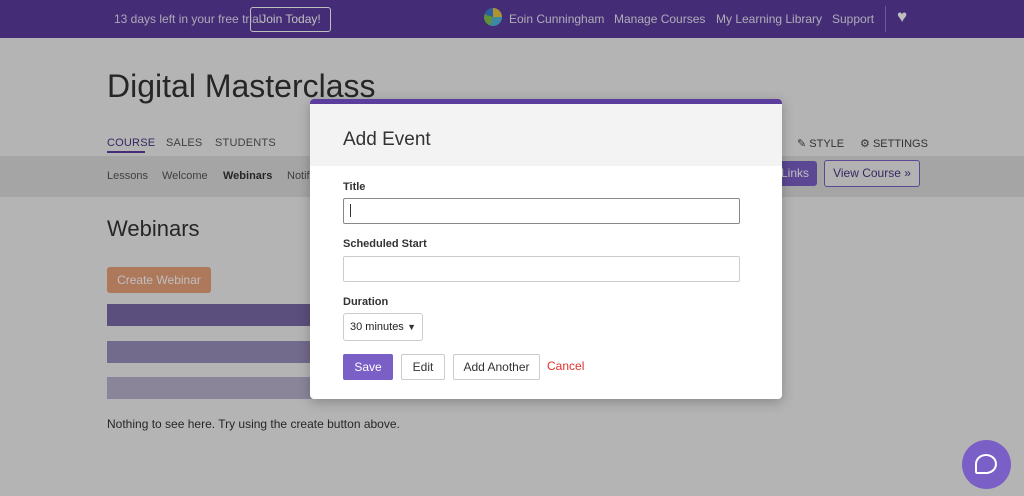  Describe the element at coordinates (387, 139) in the screenshot. I see `modal-title: Add Event` at that location.